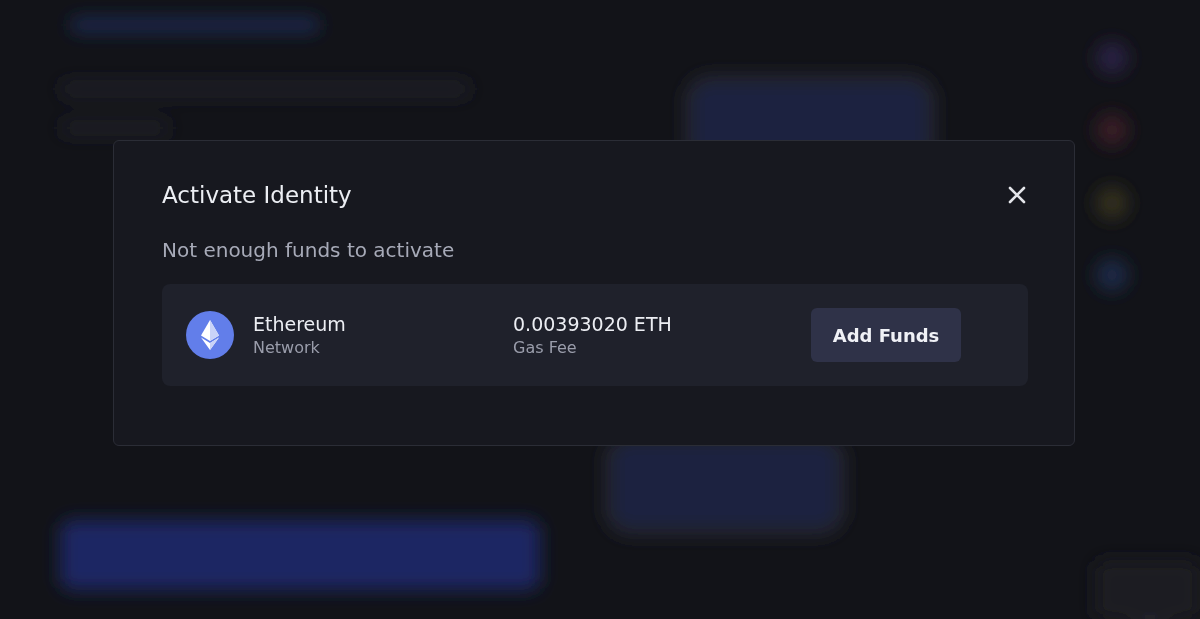 Image resolution: width=1200 pixels, height=619 pixels. What do you see at coordinates (886, 335) in the screenshot?
I see `add-funds-button: Add Funds` at bounding box center [886, 335].